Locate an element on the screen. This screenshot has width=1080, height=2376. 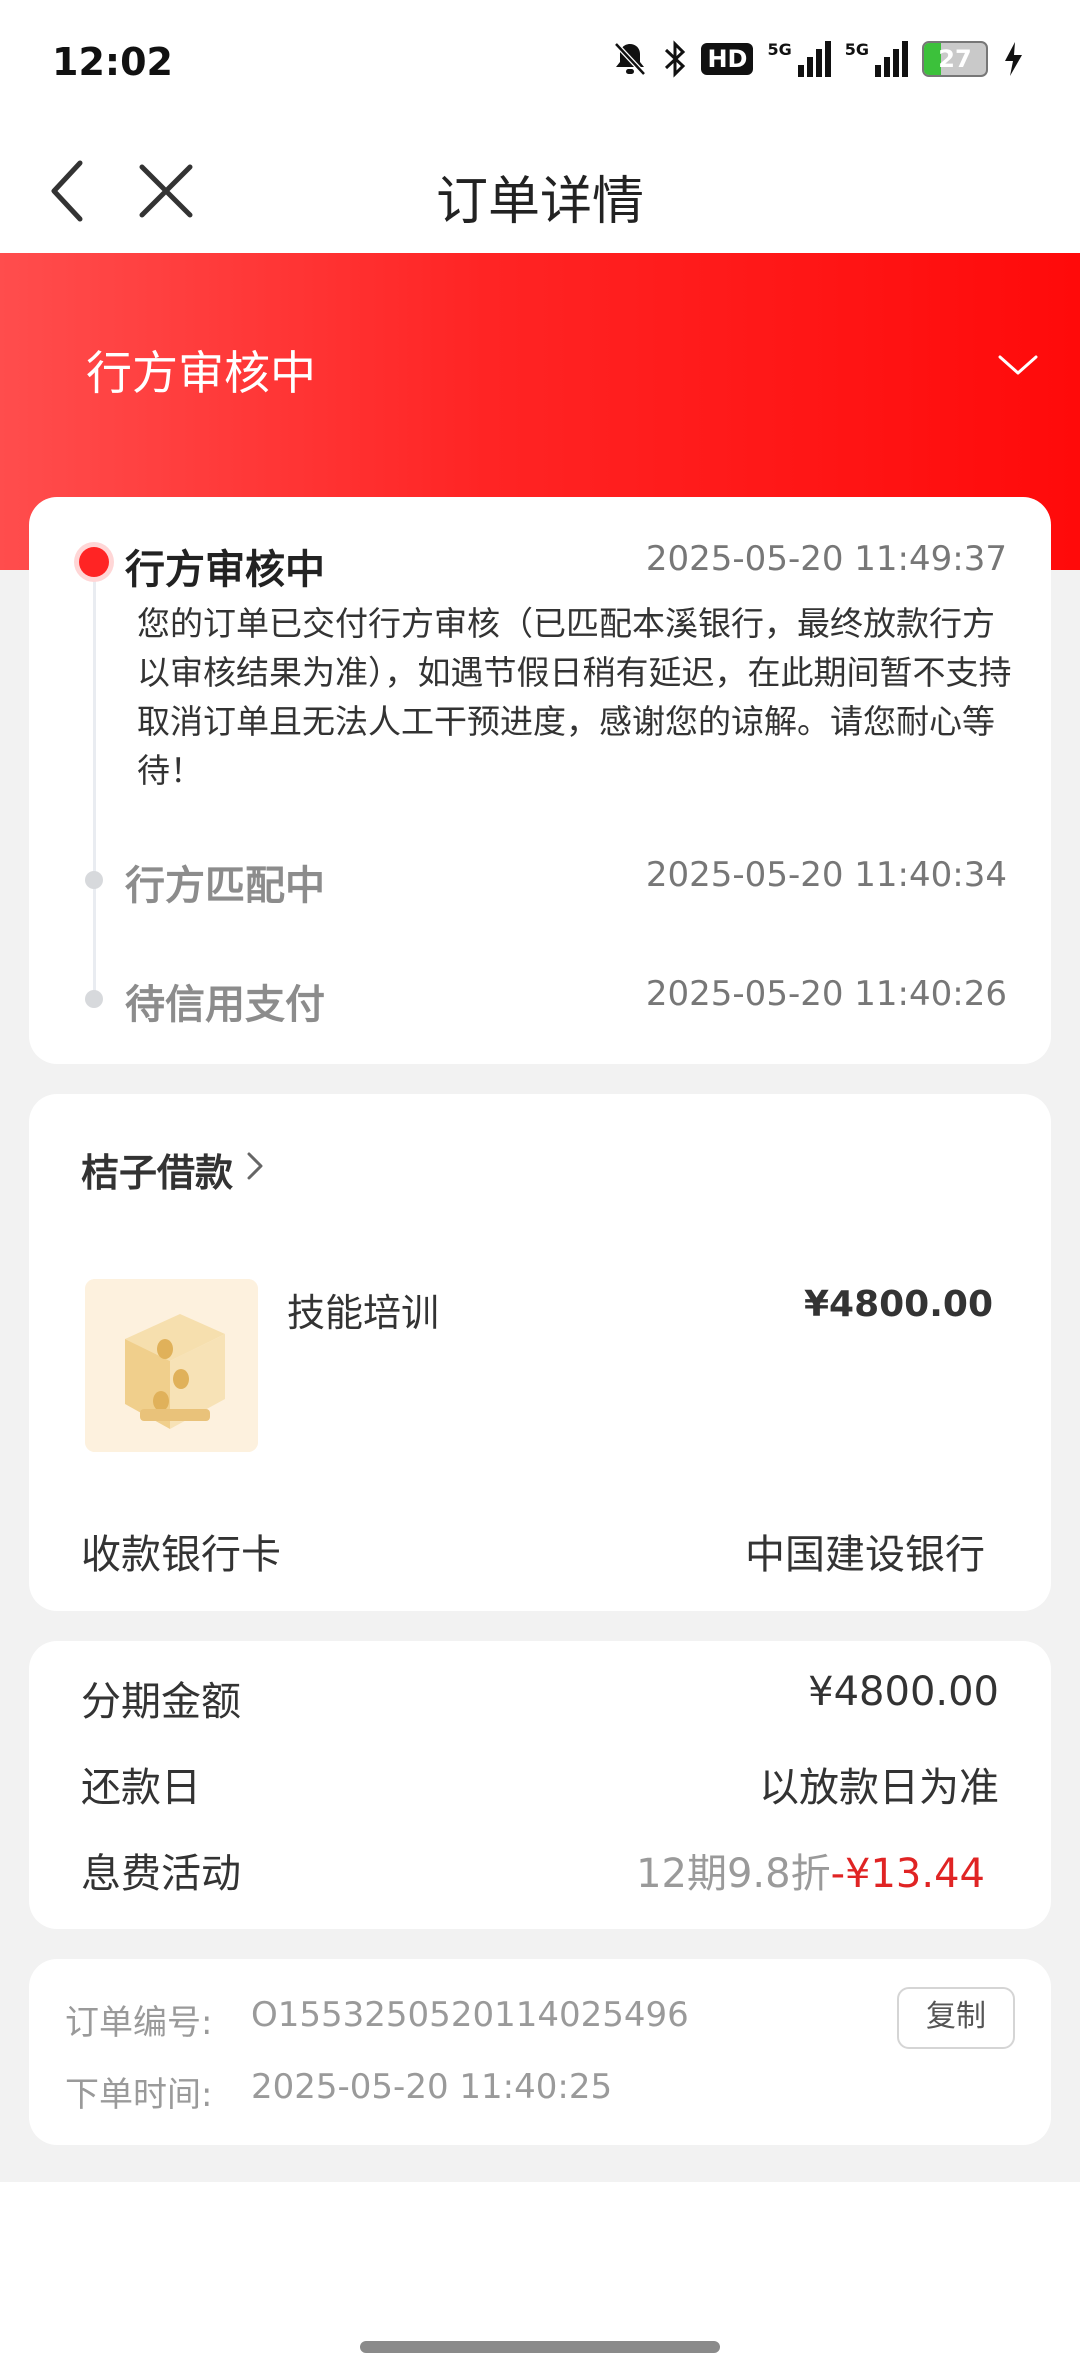
repay-day-label: 还款日 is located at coordinates (141, 1788).